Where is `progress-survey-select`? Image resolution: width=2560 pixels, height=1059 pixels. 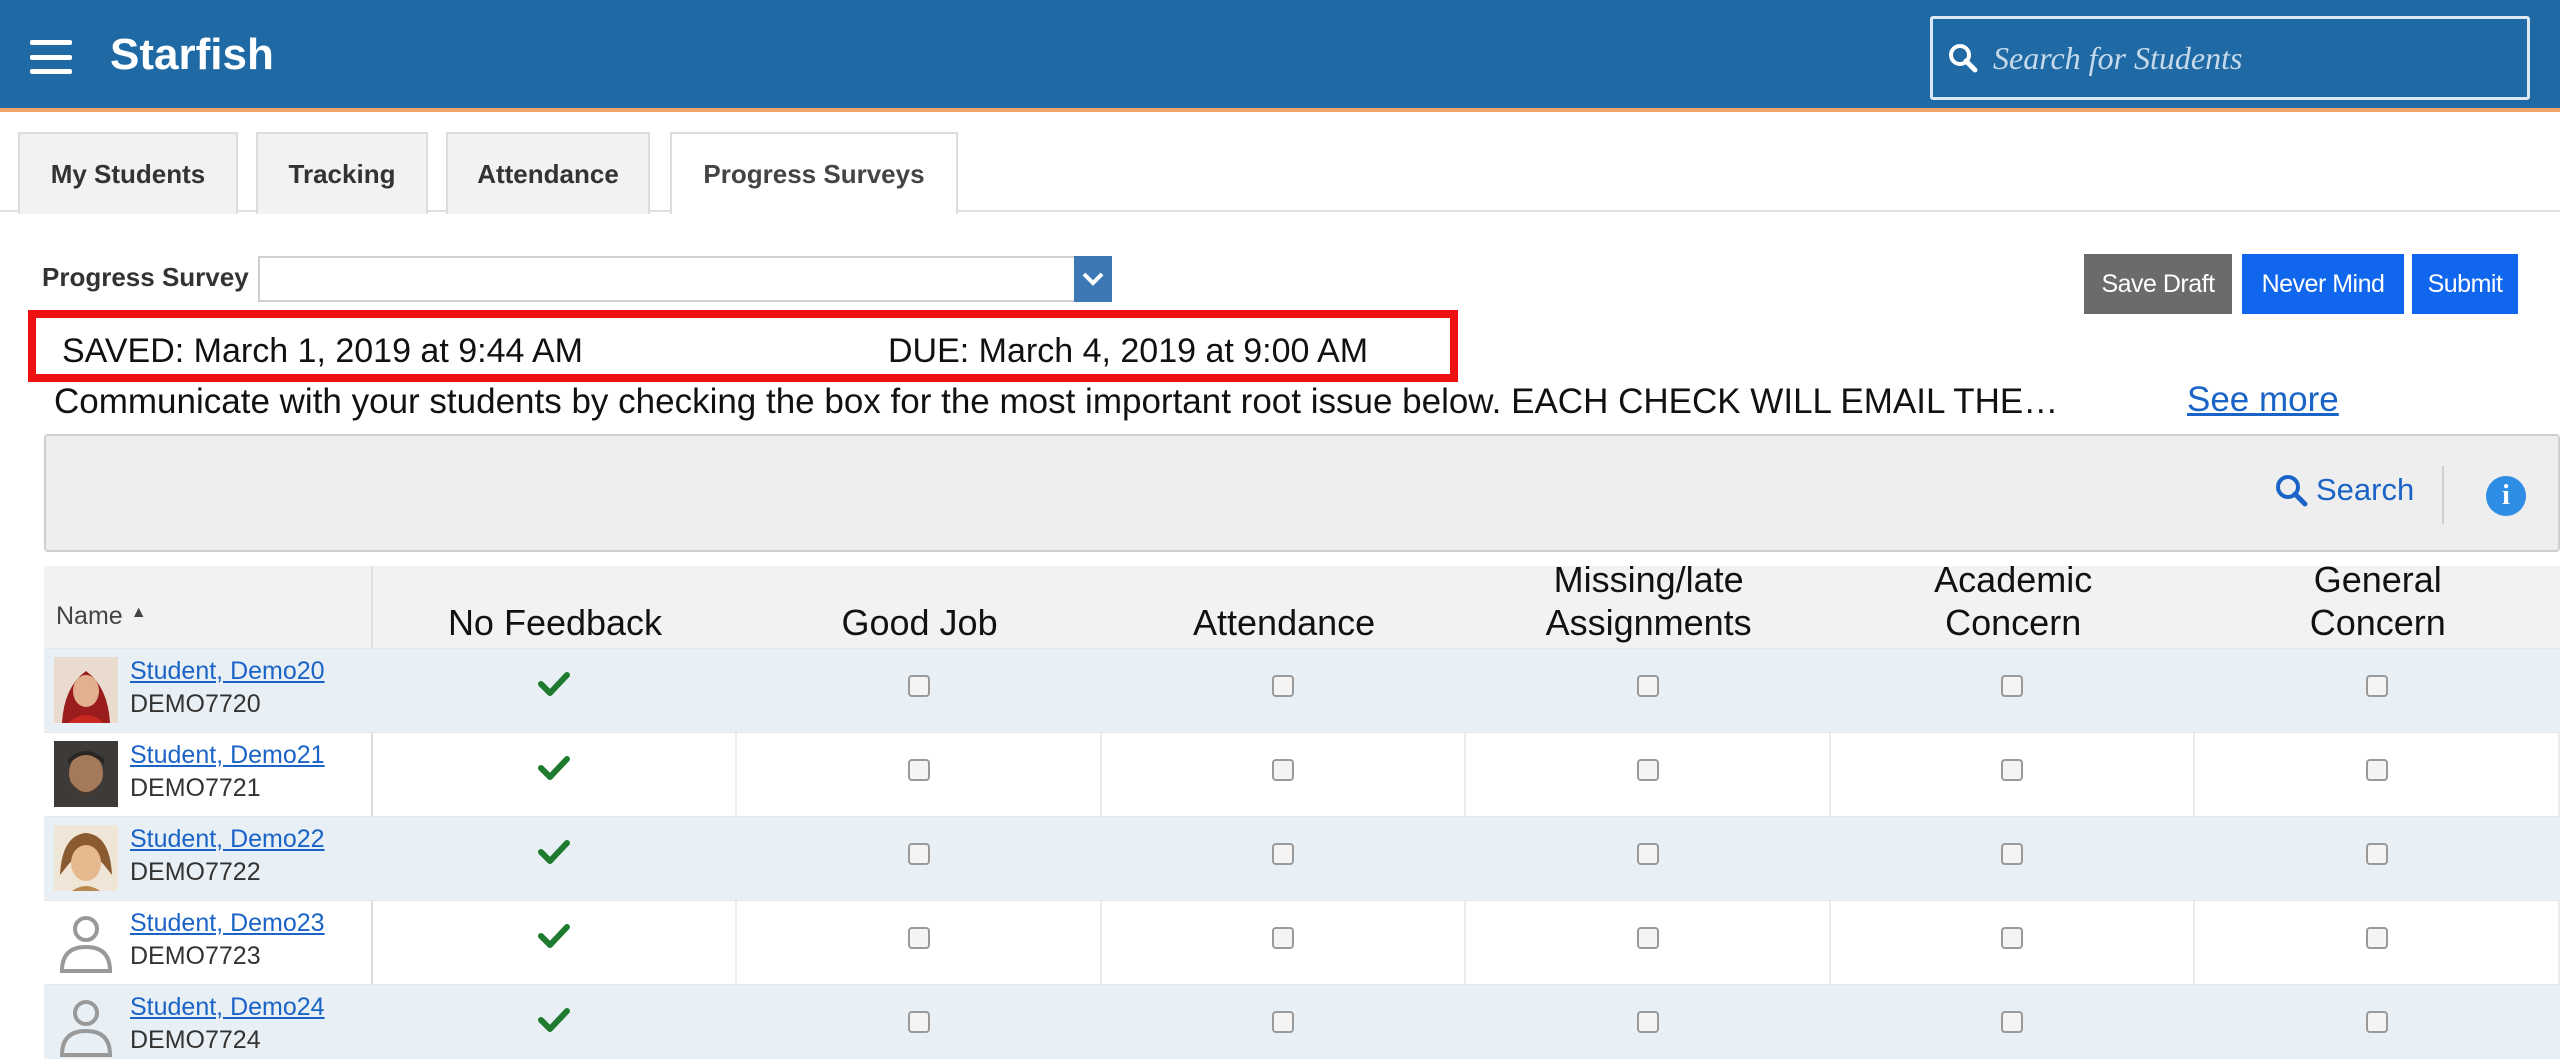
progress-survey-select is located at coordinates (685, 279).